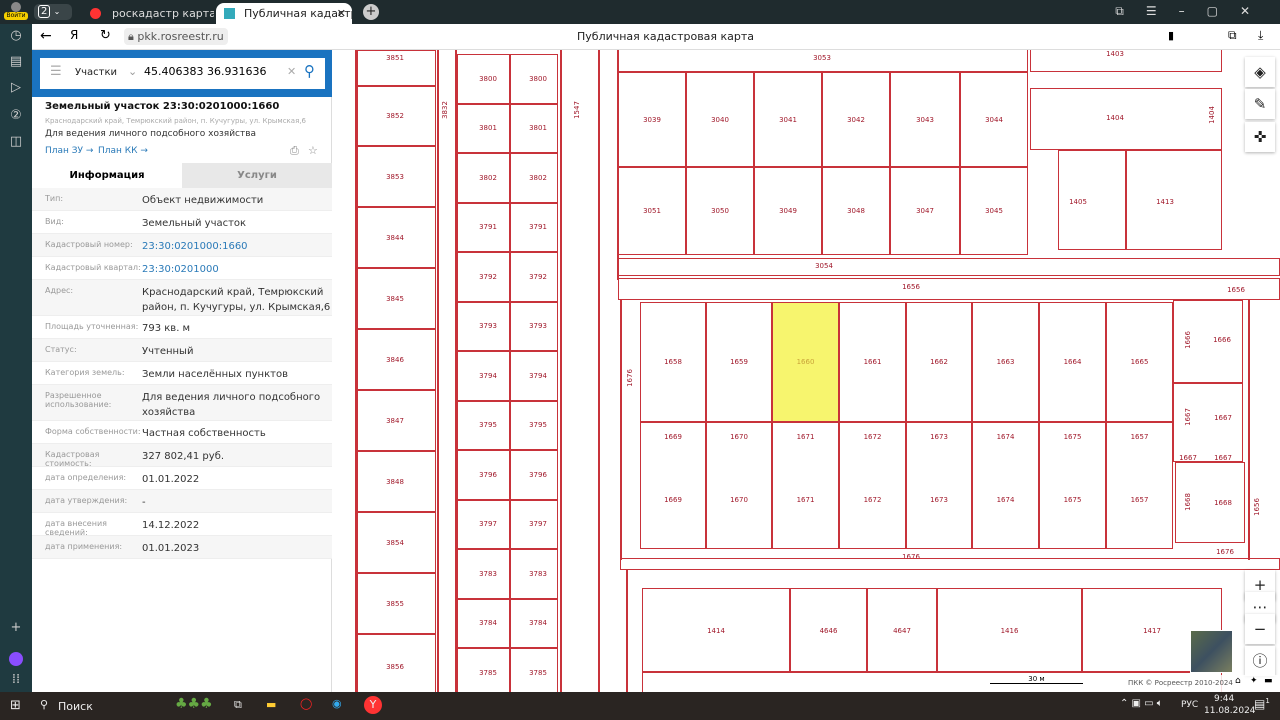 The width and height of the screenshot is (1280, 720). I want to click on parcel-label: 1672, so click(872, 437).